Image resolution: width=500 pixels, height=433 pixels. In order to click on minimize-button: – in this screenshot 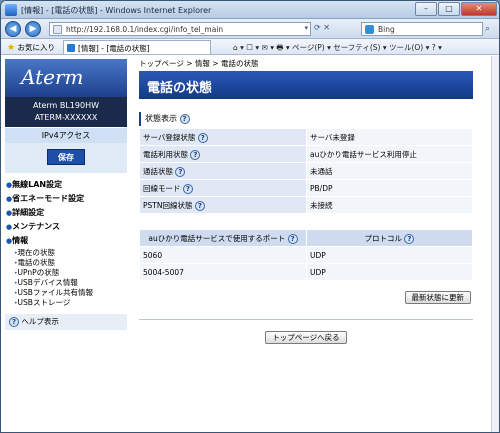, I will do `click(426, 9)`.